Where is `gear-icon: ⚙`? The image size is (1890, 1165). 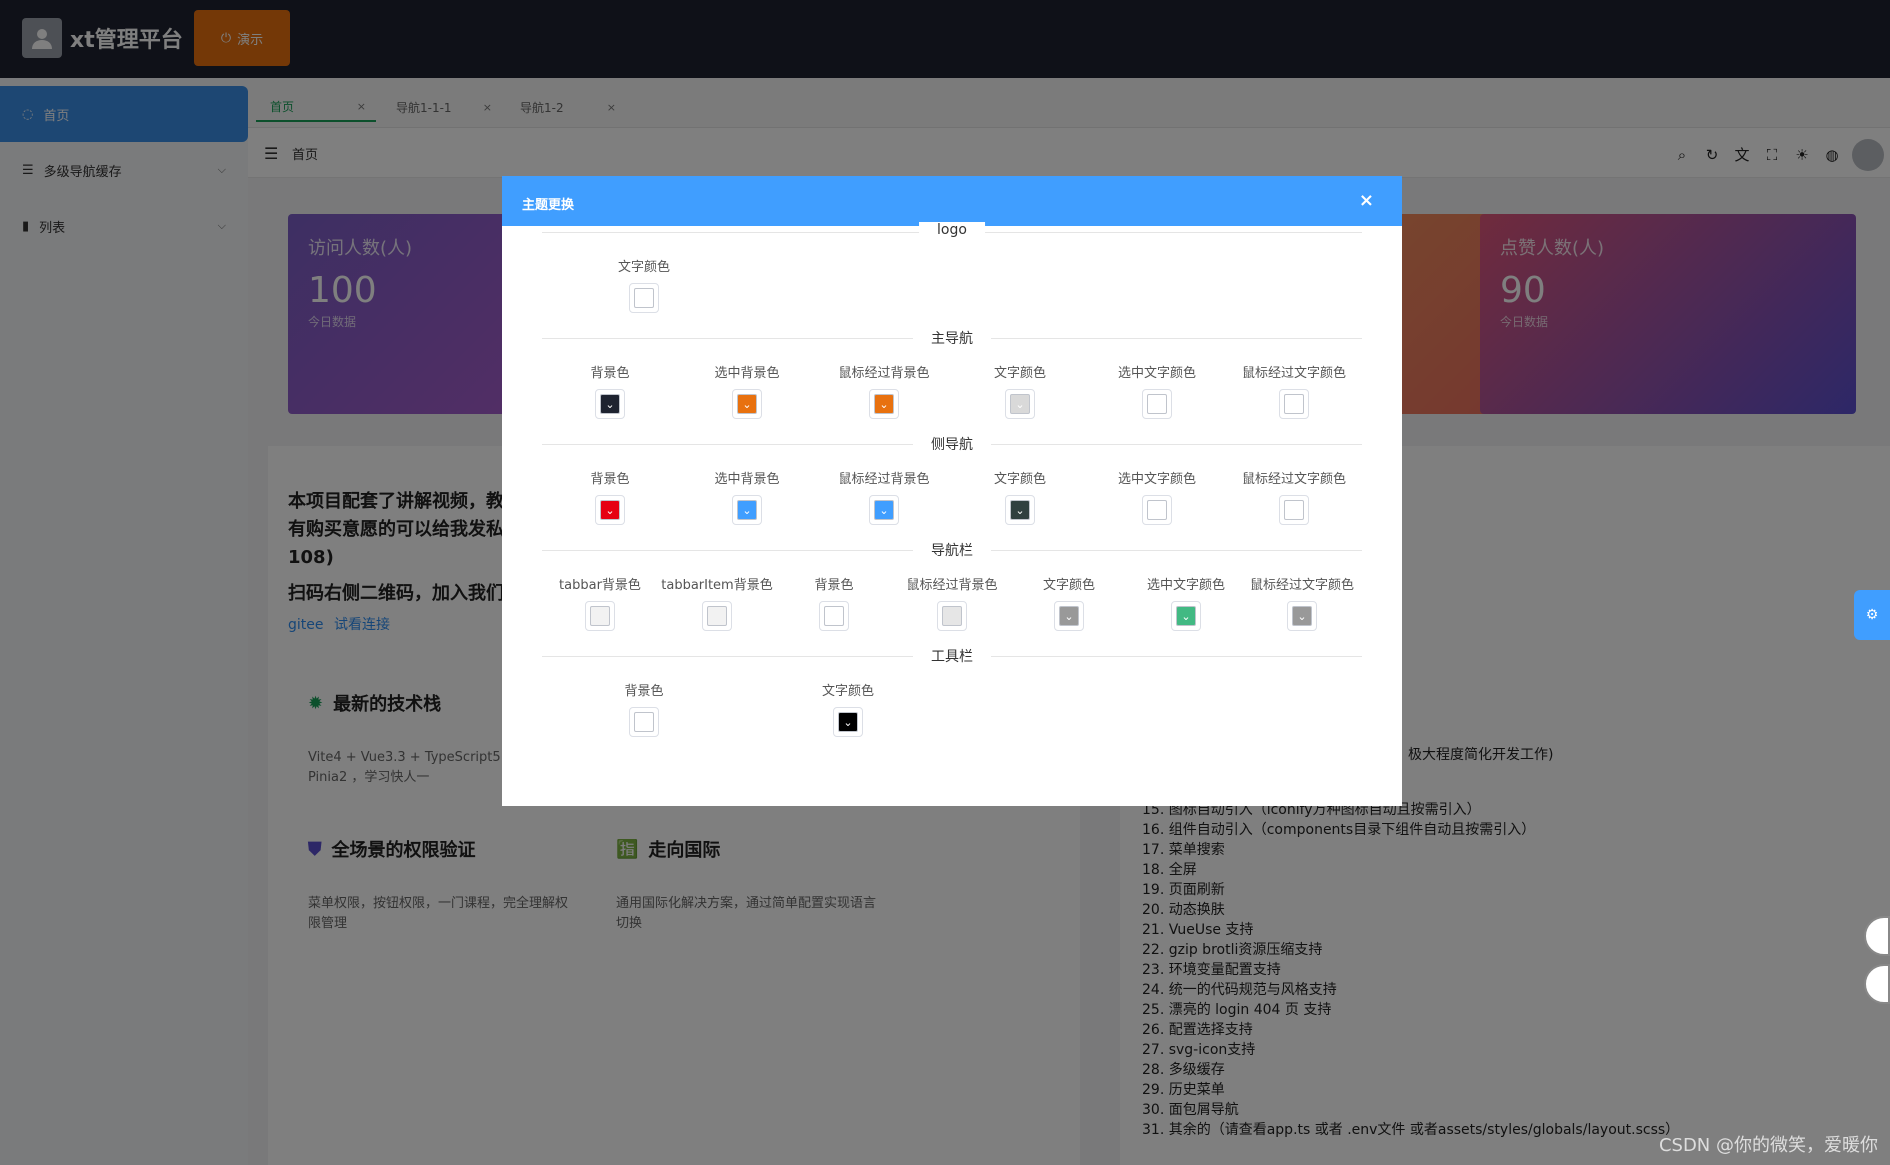
gear-icon: ⚙ is located at coordinates (1872, 615).